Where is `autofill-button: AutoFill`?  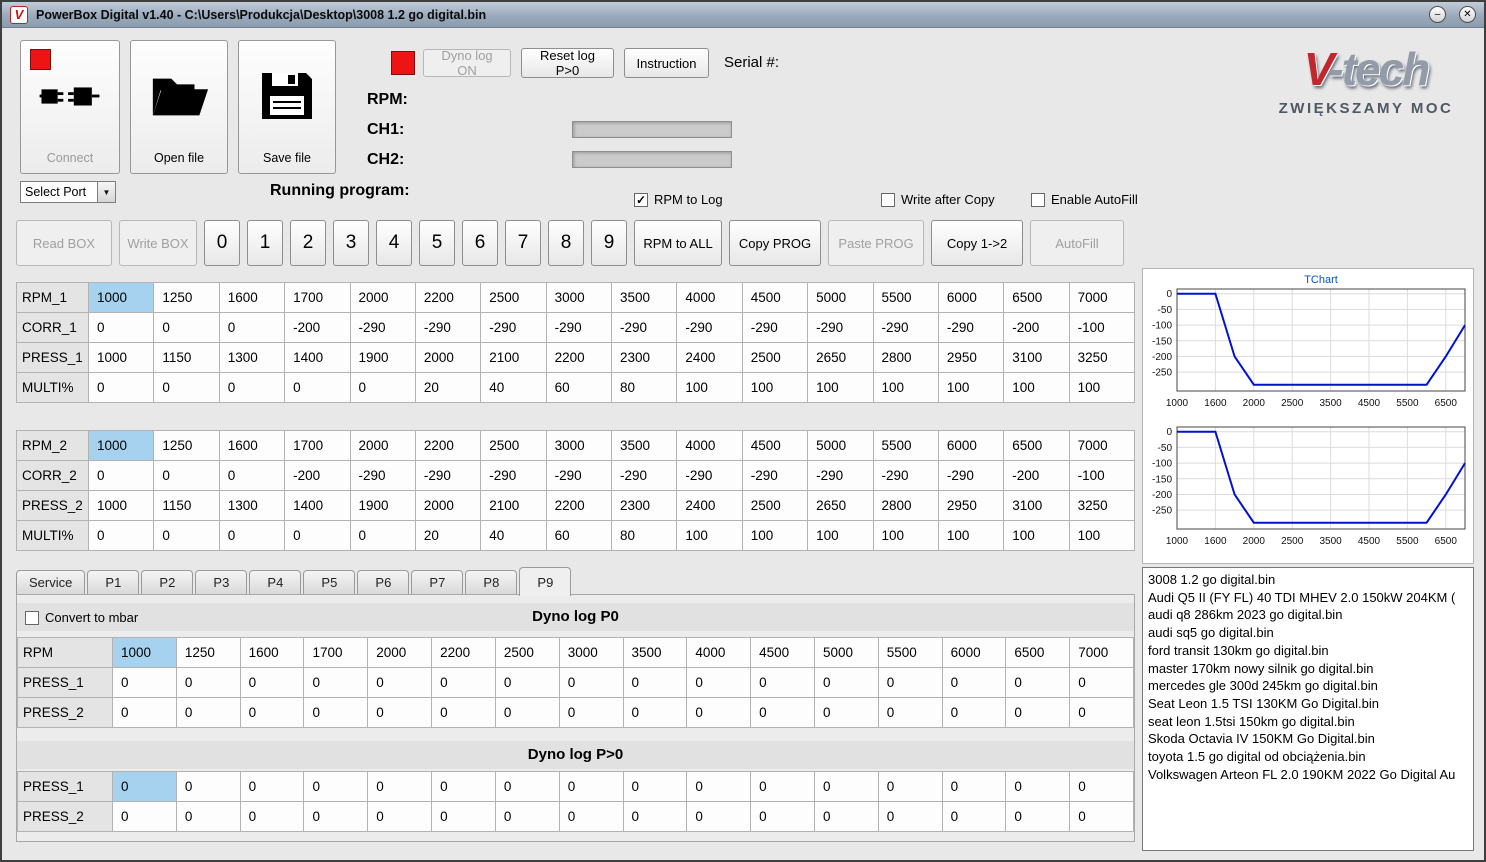
autofill-button: AutoFill is located at coordinates (1077, 243).